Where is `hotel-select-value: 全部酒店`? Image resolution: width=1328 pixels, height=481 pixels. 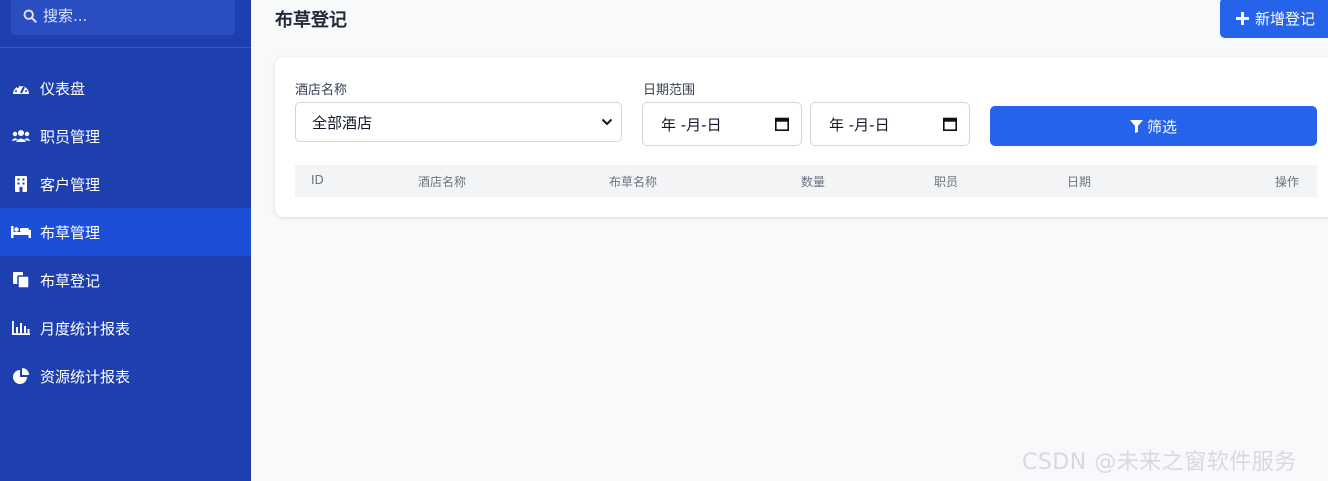
hotel-select-value: 全部酒店 is located at coordinates (342, 122).